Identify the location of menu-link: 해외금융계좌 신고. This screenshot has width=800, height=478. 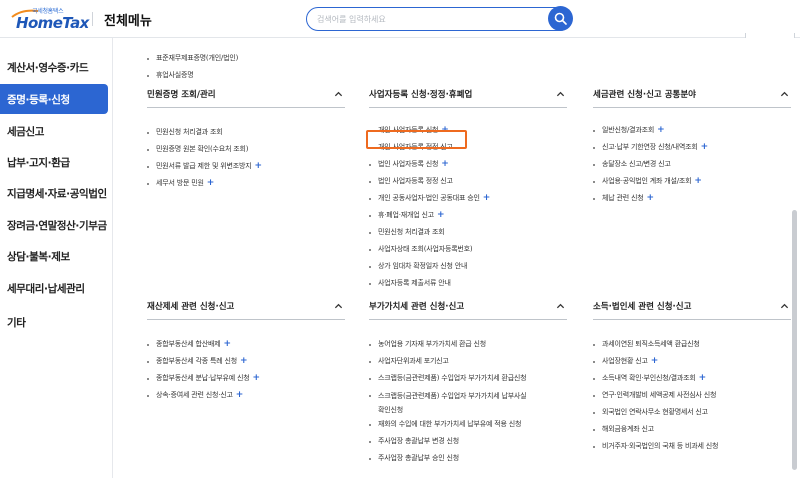
(655, 429).